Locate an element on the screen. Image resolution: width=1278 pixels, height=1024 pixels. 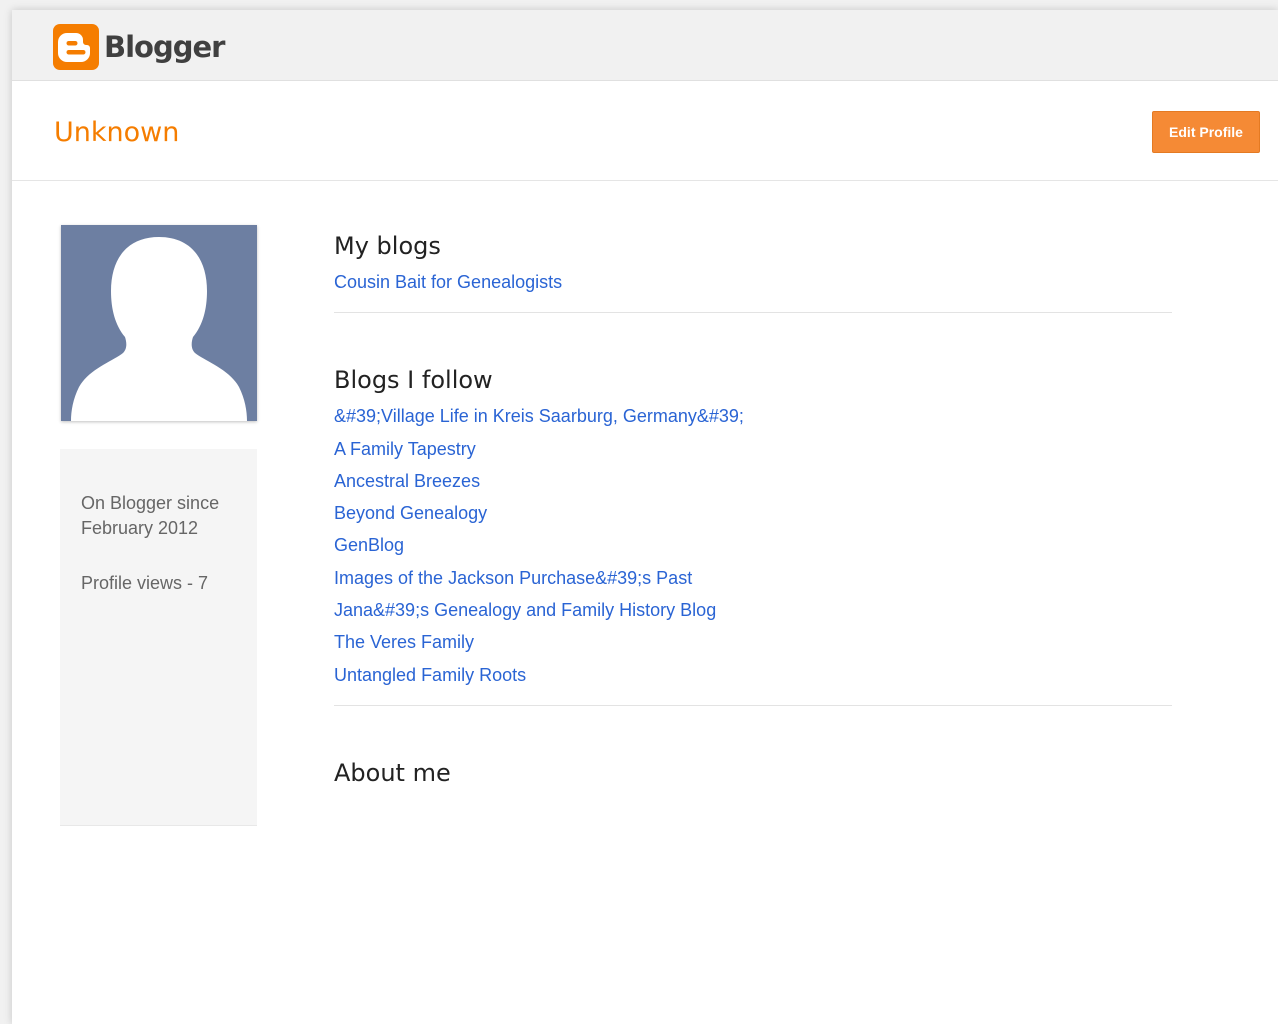
my-blog-link: Cousin Bait for Genealogists is located at coordinates (753, 282).